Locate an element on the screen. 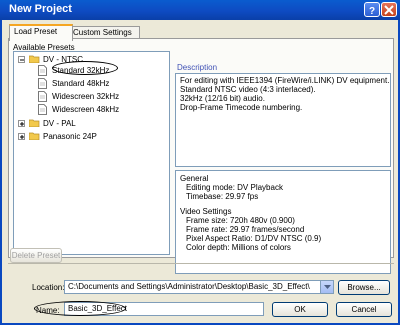 This screenshot has height=325, width=400. video-line: Pixel Aspect Ratio: D1/DV NTSC (0.9) is located at coordinates (254, 238).